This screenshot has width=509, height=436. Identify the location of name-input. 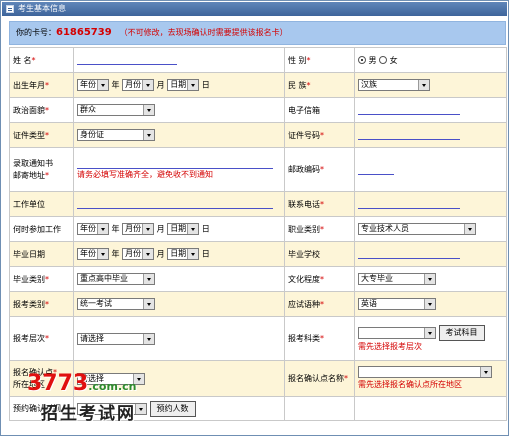
(127, 60).